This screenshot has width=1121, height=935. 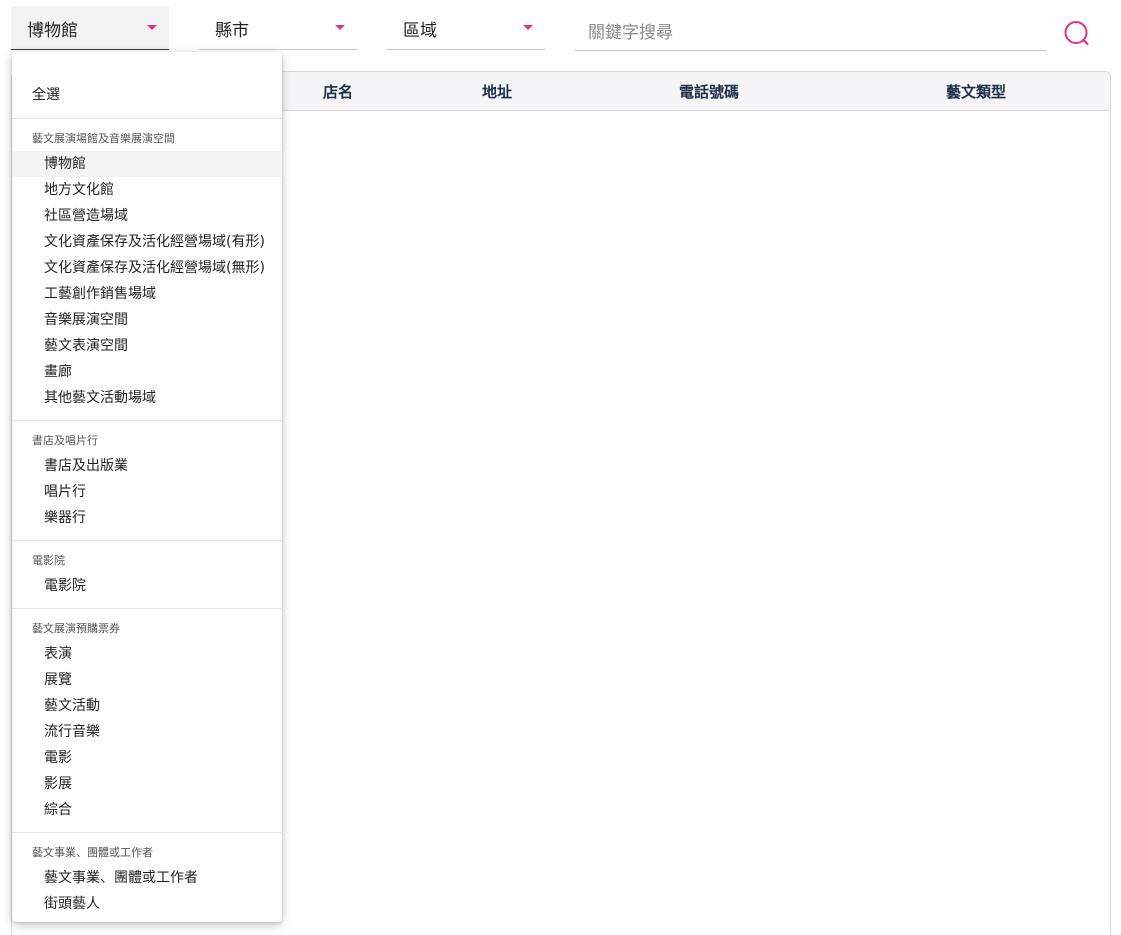 What do you see at coordinates (811, 28) in the screenshot?
I see `keyword-search-input` at bounding box center [811, 28].